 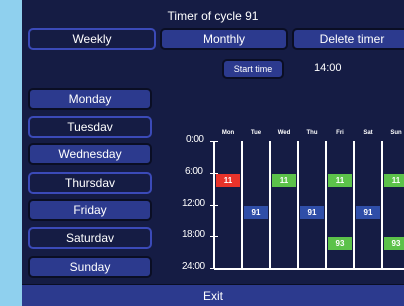 I want to click on day-header-mon: Mon, so click(x=228, y=133).